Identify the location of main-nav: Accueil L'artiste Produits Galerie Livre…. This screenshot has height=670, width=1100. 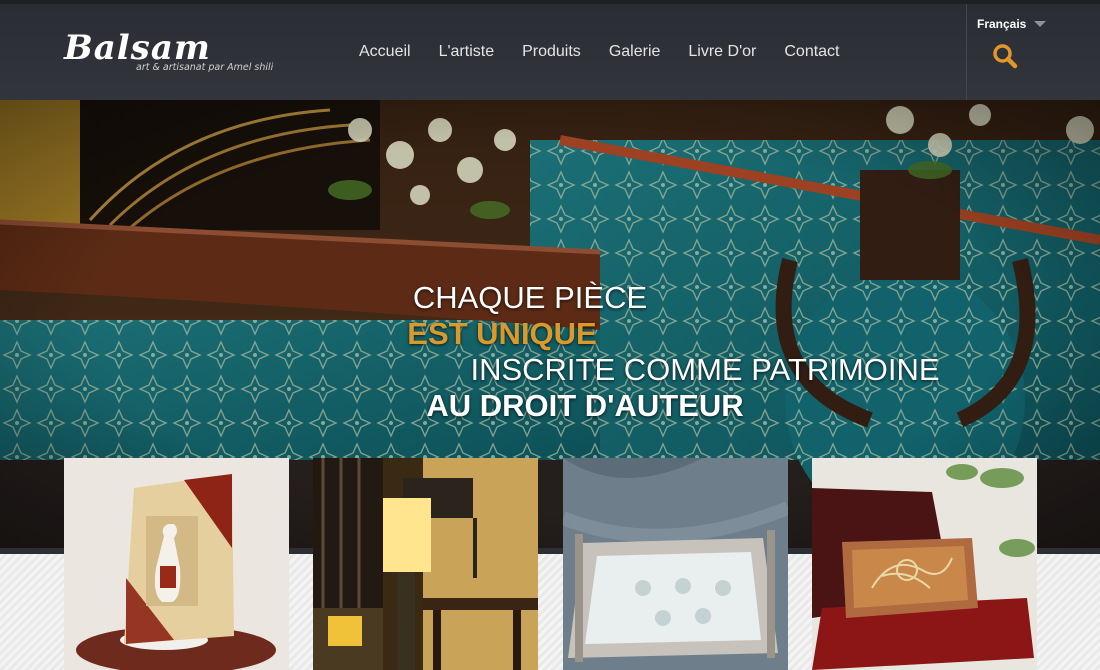
(599, 52).